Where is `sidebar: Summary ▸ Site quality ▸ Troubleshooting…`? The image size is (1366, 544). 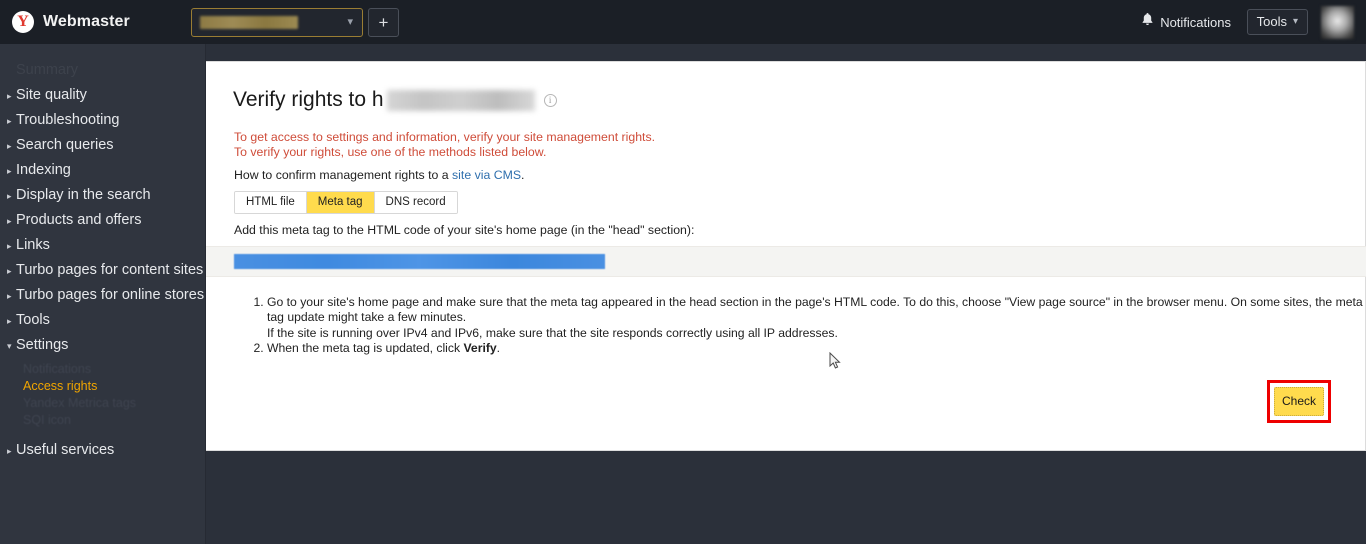
sidebar: Summary ▸ Site quality ▸ Troubleshooting… is located at coordinates (103, 294).